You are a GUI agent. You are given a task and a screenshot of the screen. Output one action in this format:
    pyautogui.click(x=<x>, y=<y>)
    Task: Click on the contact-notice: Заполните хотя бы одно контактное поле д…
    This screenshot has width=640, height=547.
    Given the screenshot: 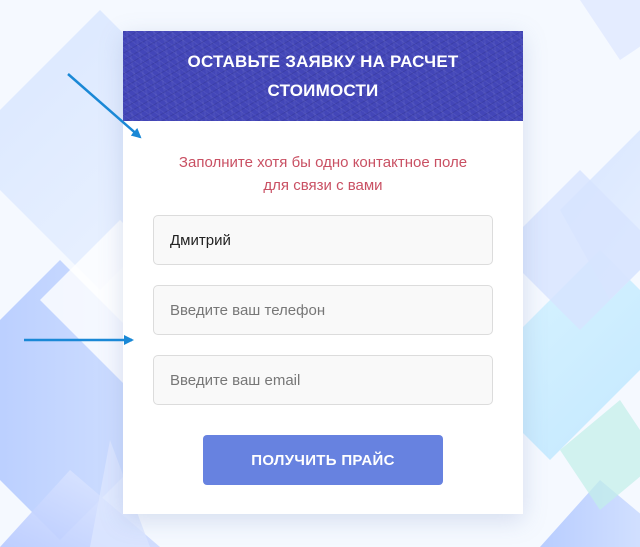 What is the action you would take?
    pyautogui.click(x=323, y=174)
    